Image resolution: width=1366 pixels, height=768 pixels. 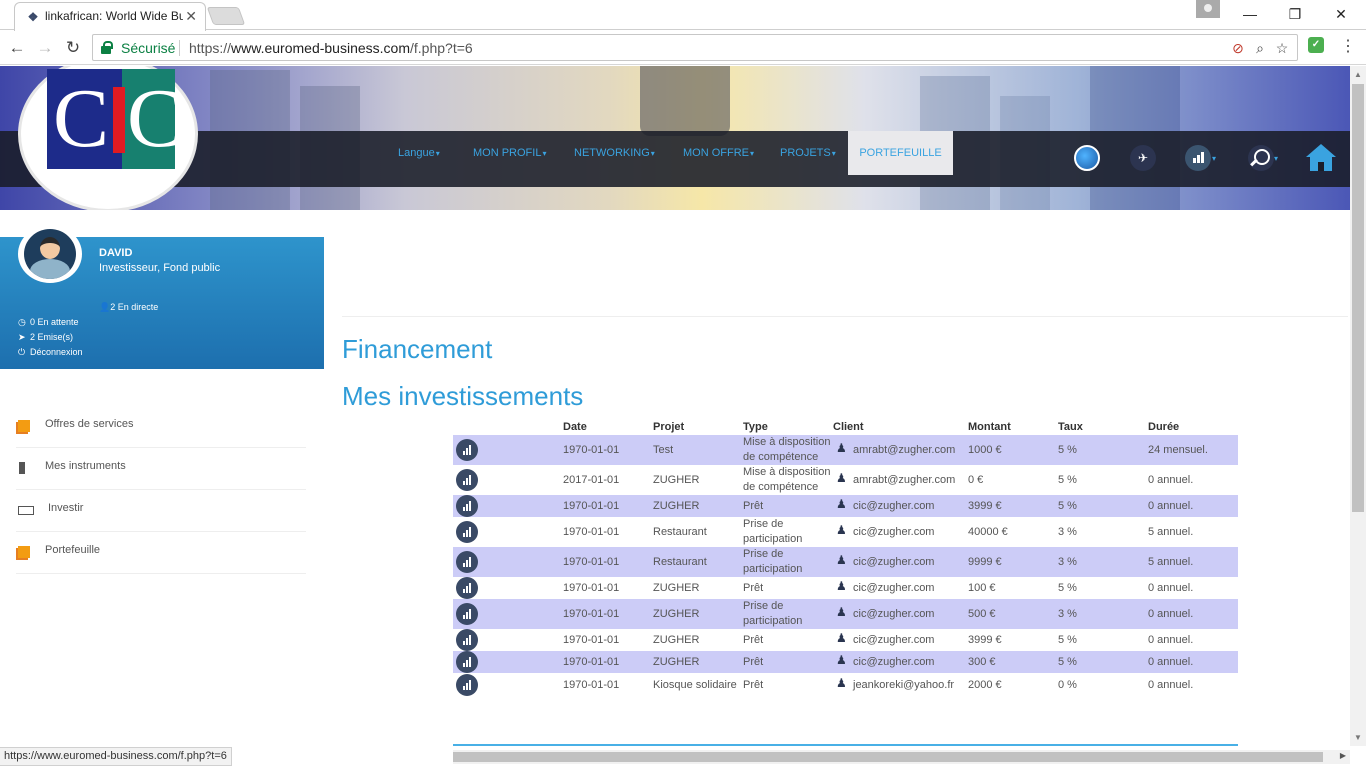 What do you see at coordinates (1316, 45) in the screenshot?
I see `extension-icon: ✓` at bounding box center [1316, 45].